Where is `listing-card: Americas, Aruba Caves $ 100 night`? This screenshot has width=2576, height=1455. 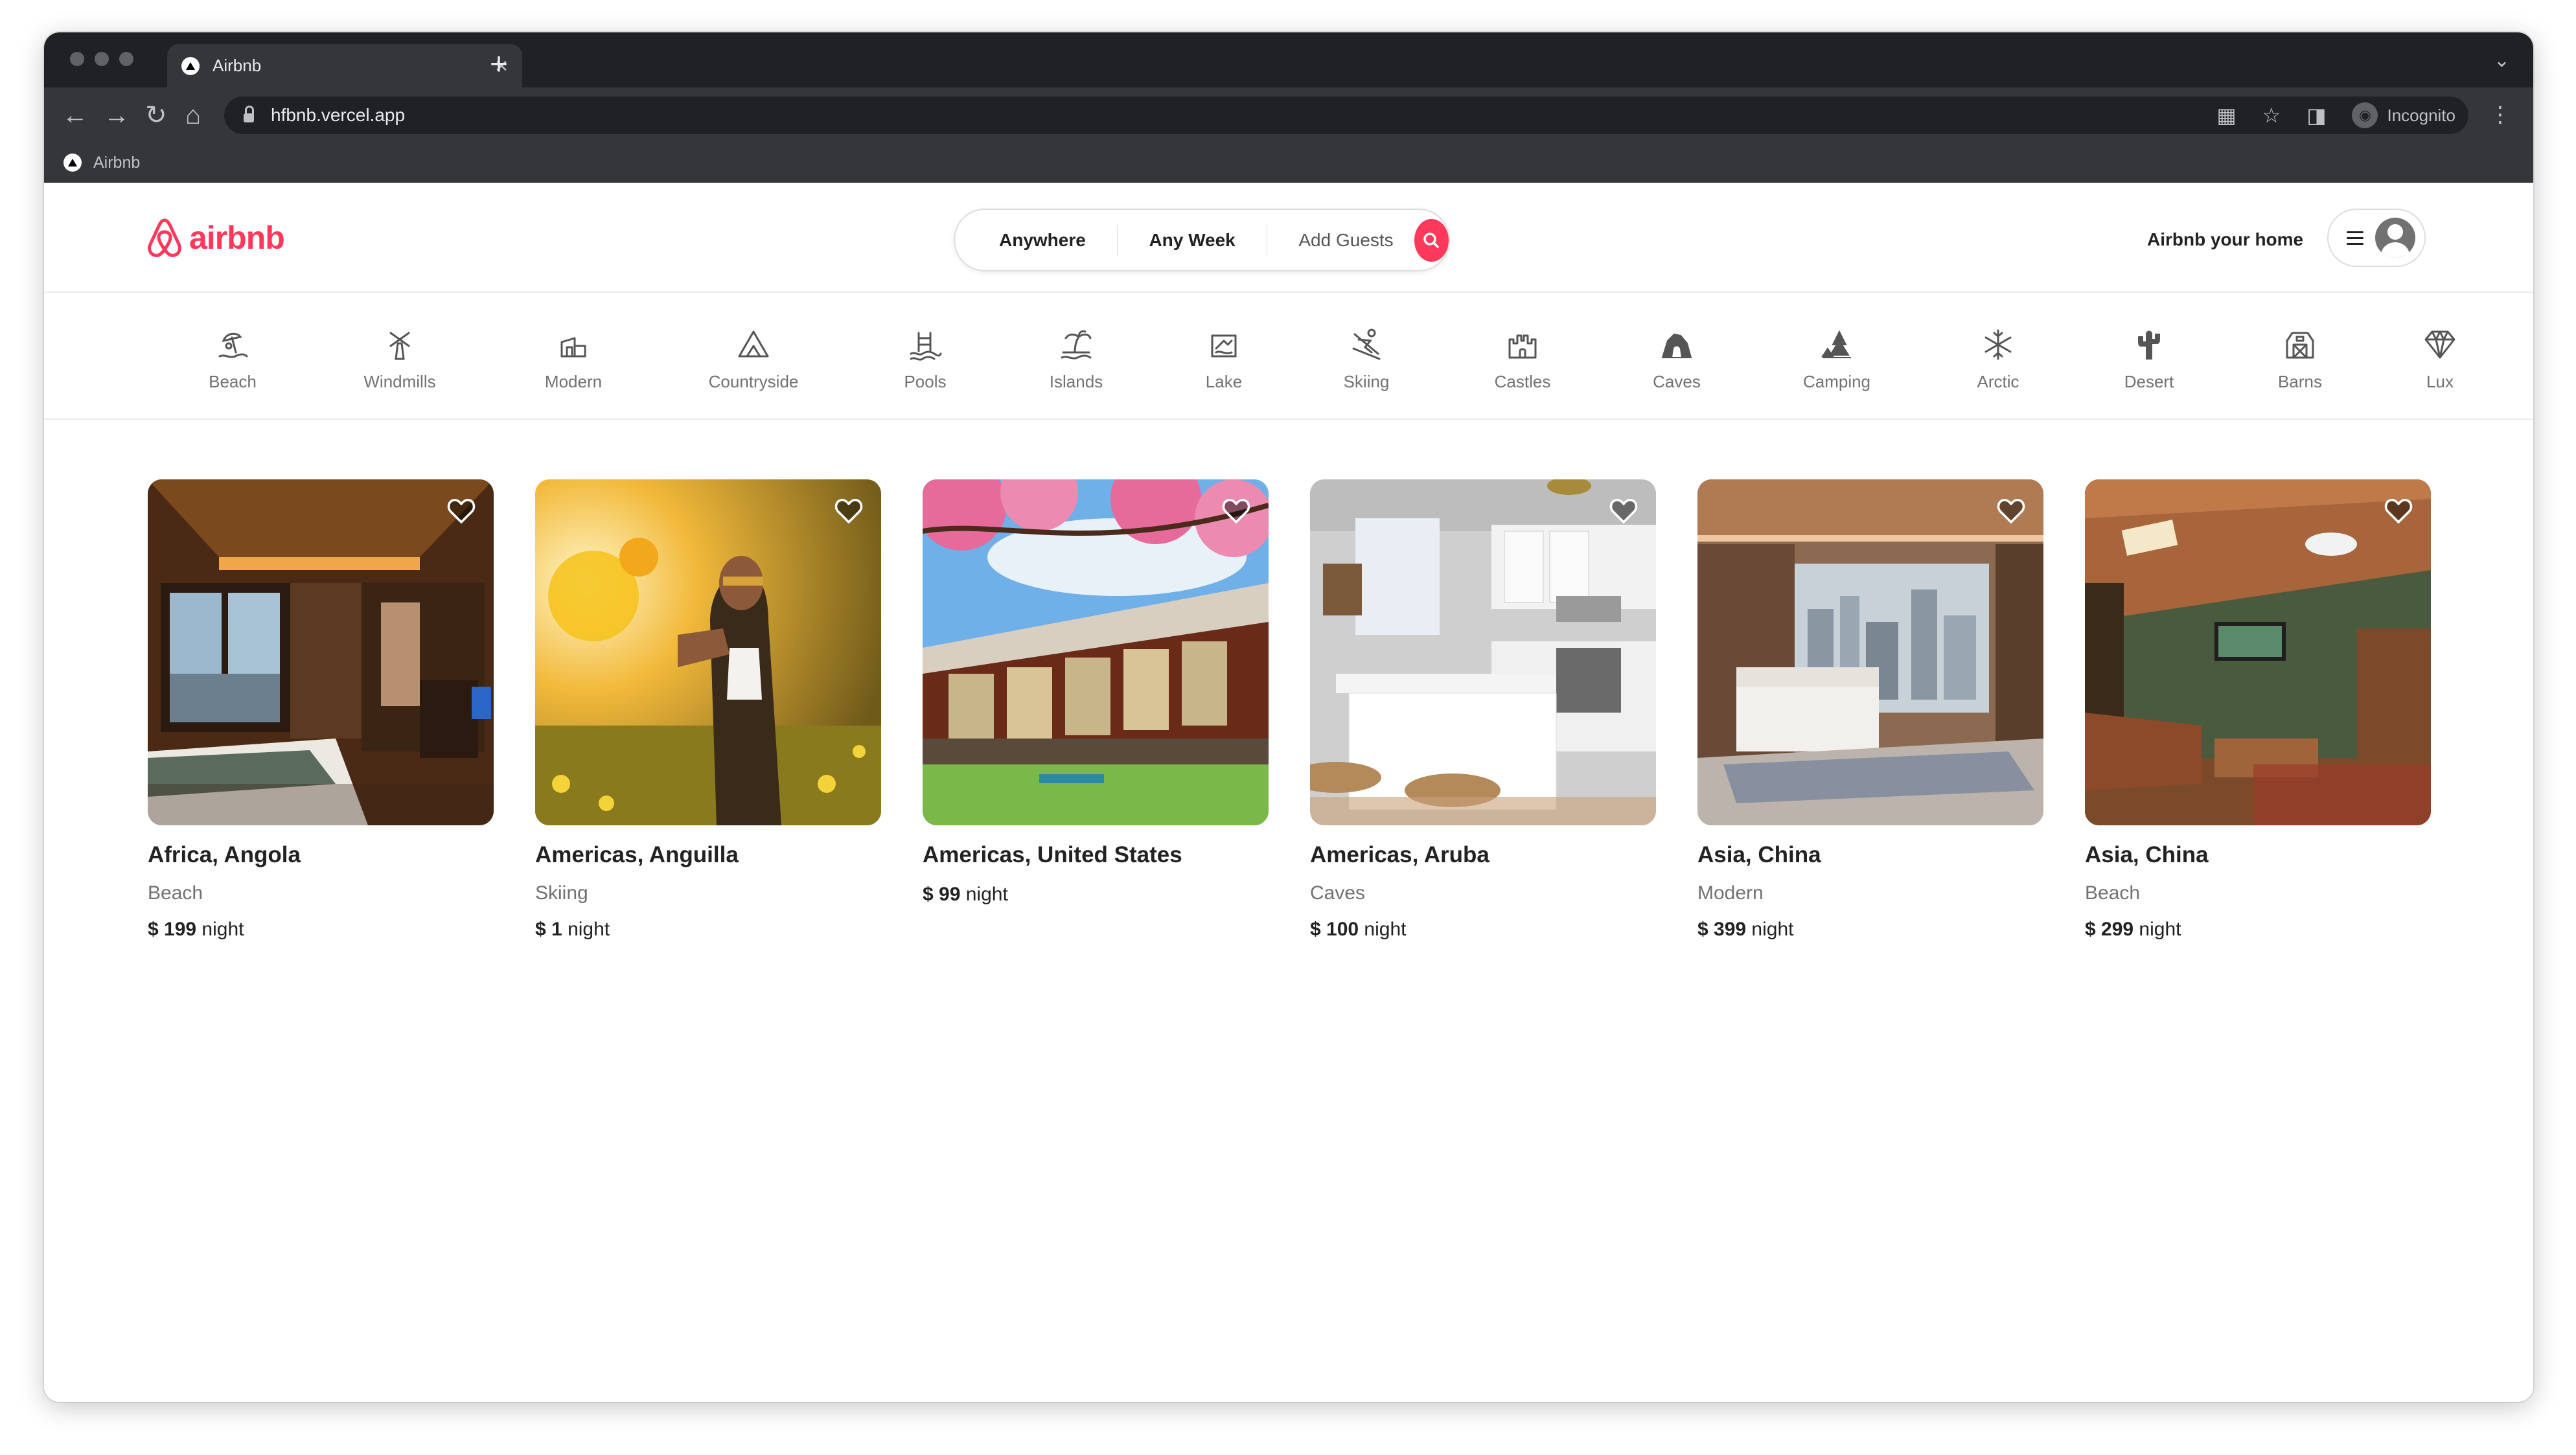
listing-card: Americas, Aruba Caves $ 100 night is located at coordinates (1483, 710).